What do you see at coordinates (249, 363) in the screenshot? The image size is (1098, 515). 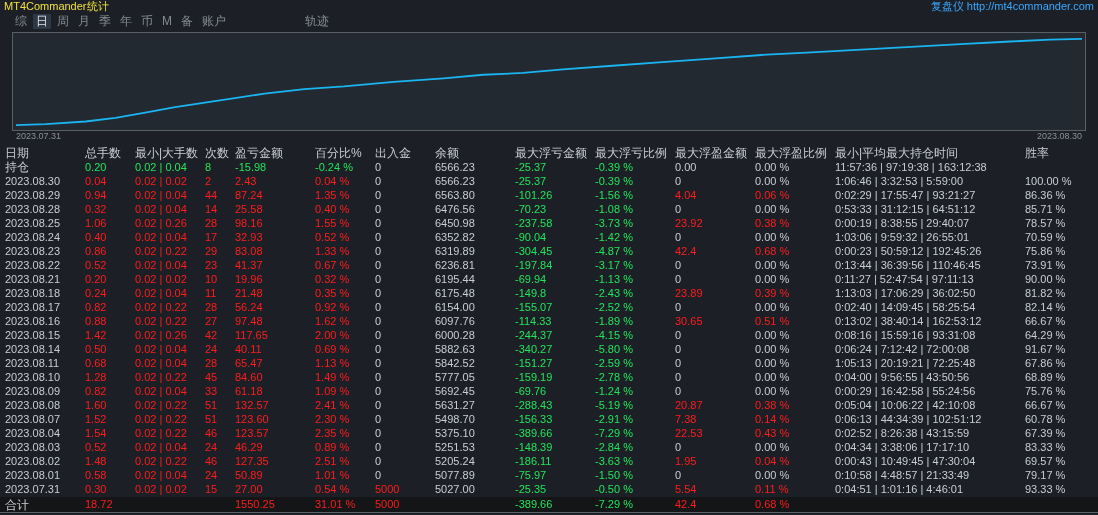 I see `profit-cell-text: 65.47` at bounding box center [249, 363].